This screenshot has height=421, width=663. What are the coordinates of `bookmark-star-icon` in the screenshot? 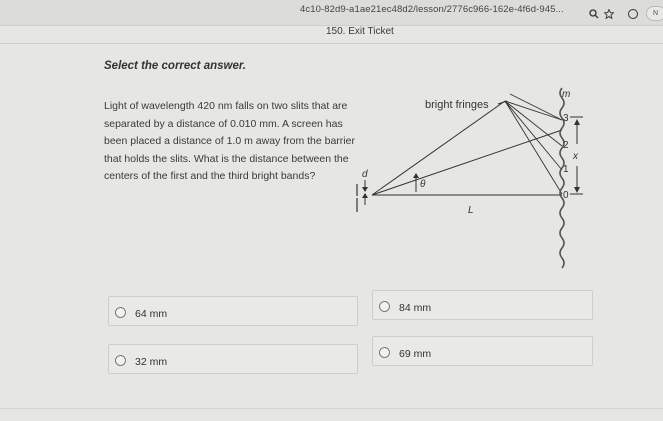 It's located at (609, 15).